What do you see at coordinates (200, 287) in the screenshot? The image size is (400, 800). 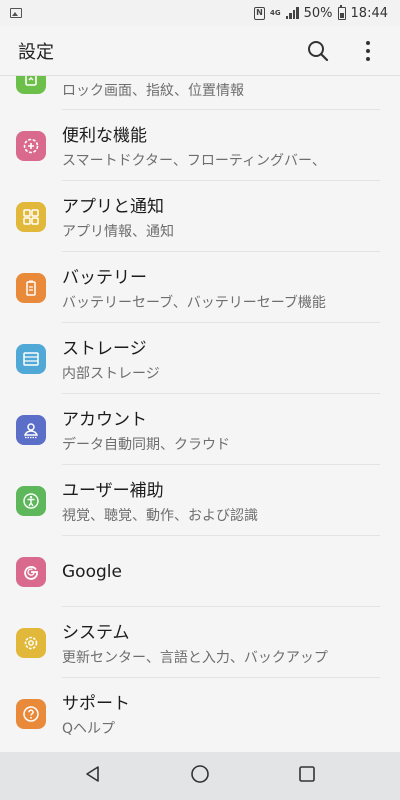 I see `settings-item-battery: バッテリー バッテリーセーブ、バッテリーセーブ機能` at bounding box center [200, 287].